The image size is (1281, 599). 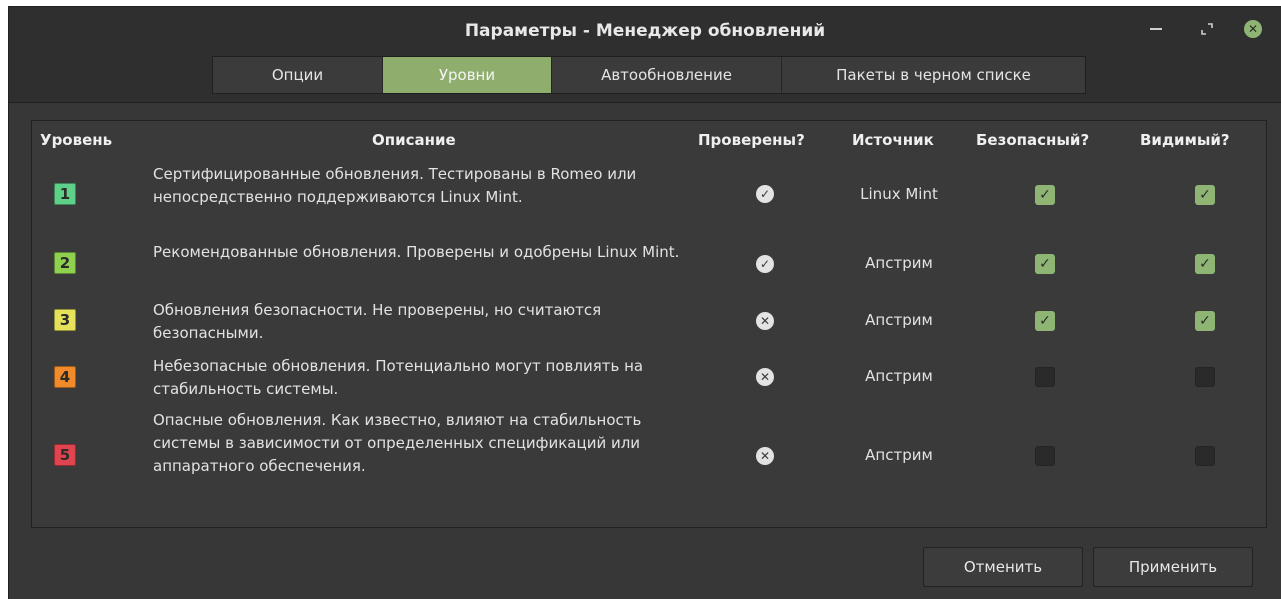 I want to click on level-badge: 4, so click(x=65, y=377).